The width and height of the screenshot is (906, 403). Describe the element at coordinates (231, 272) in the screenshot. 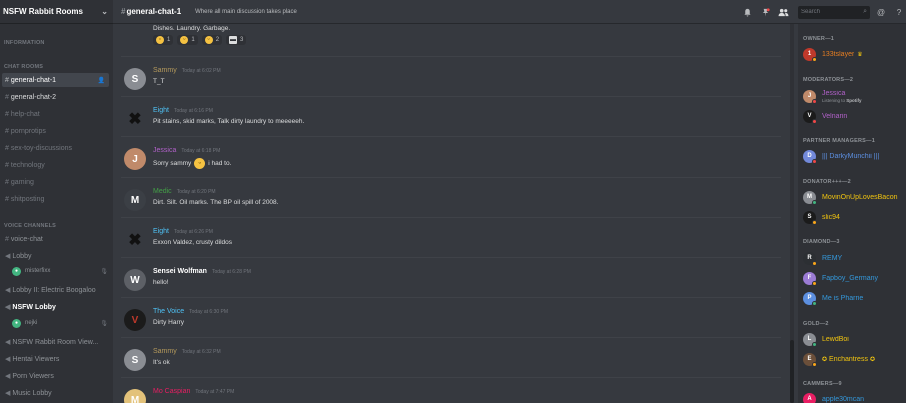

I see `message-timestamp: Today at 6:28 PM` at that location.